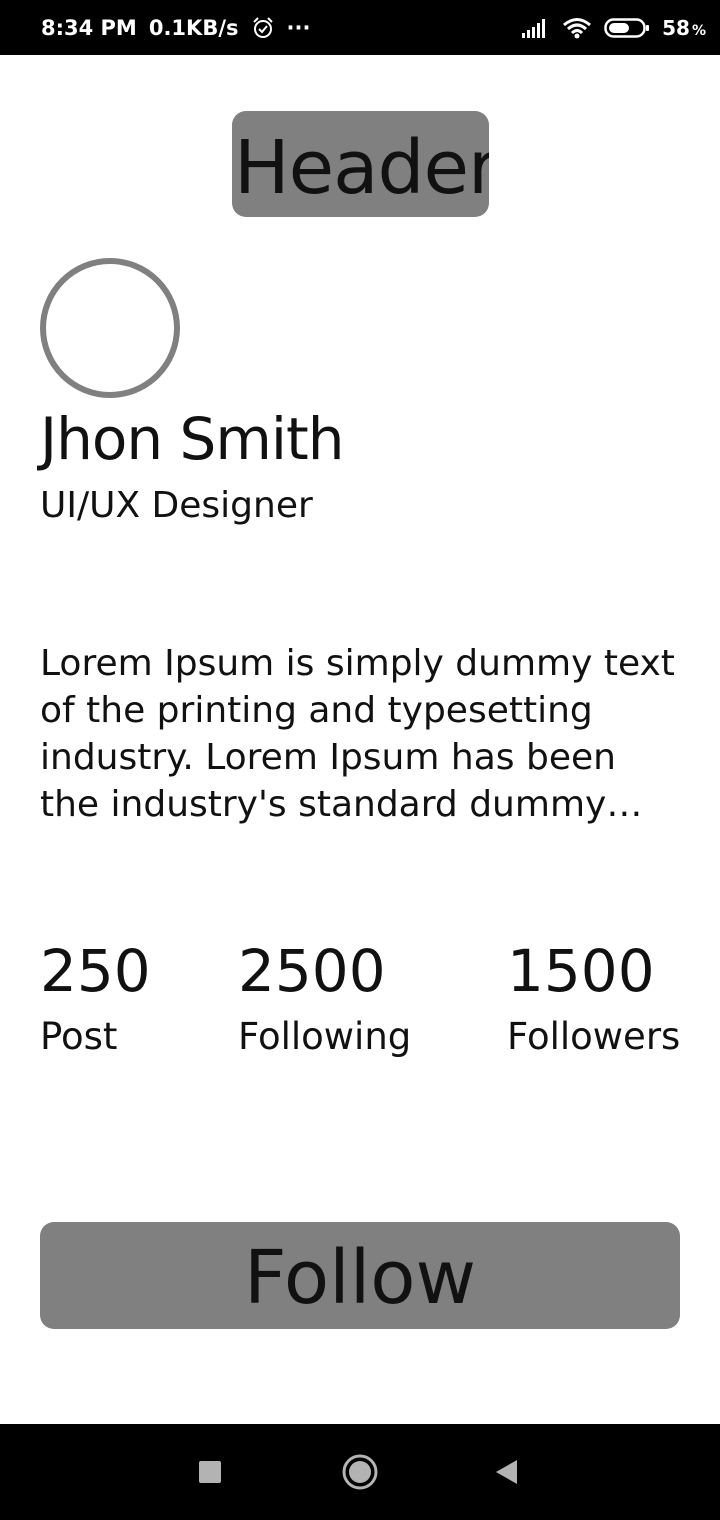 The width and height of the screenshot is (720, 1520). What do you see at coordinates (263, 28) in the screenshot?
I see `alarm-icon` at bounding box center [263, 28].